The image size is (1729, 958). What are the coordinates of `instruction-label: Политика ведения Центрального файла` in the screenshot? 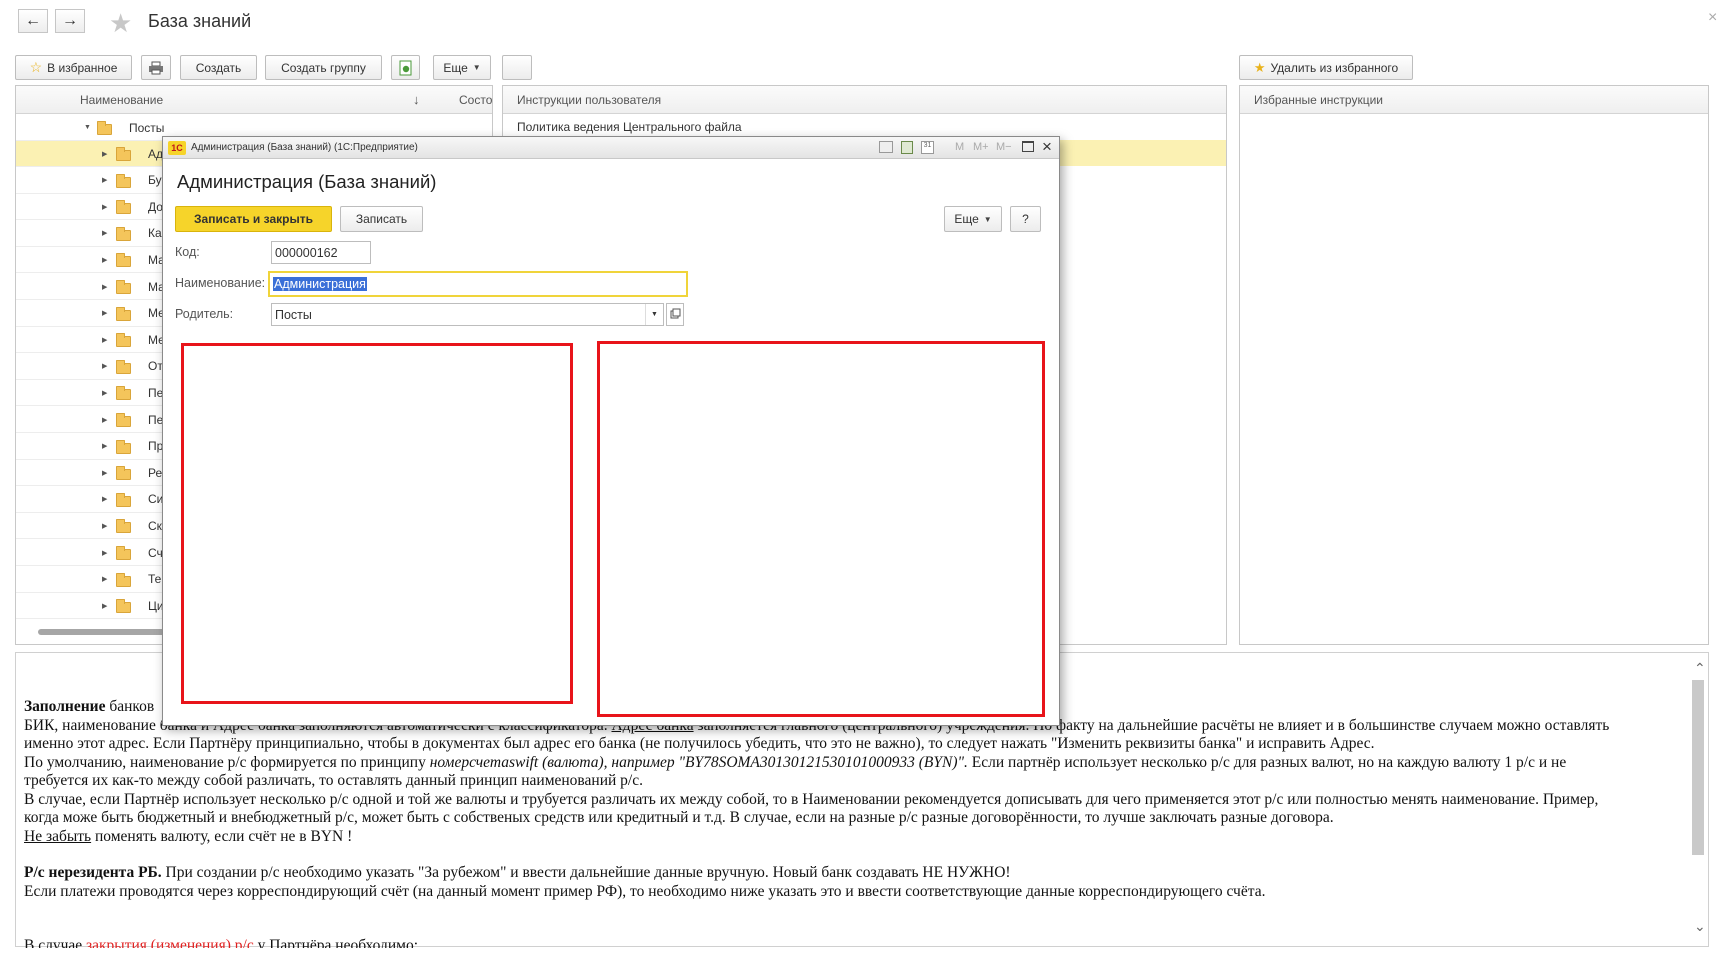 It's located at (629, 127).